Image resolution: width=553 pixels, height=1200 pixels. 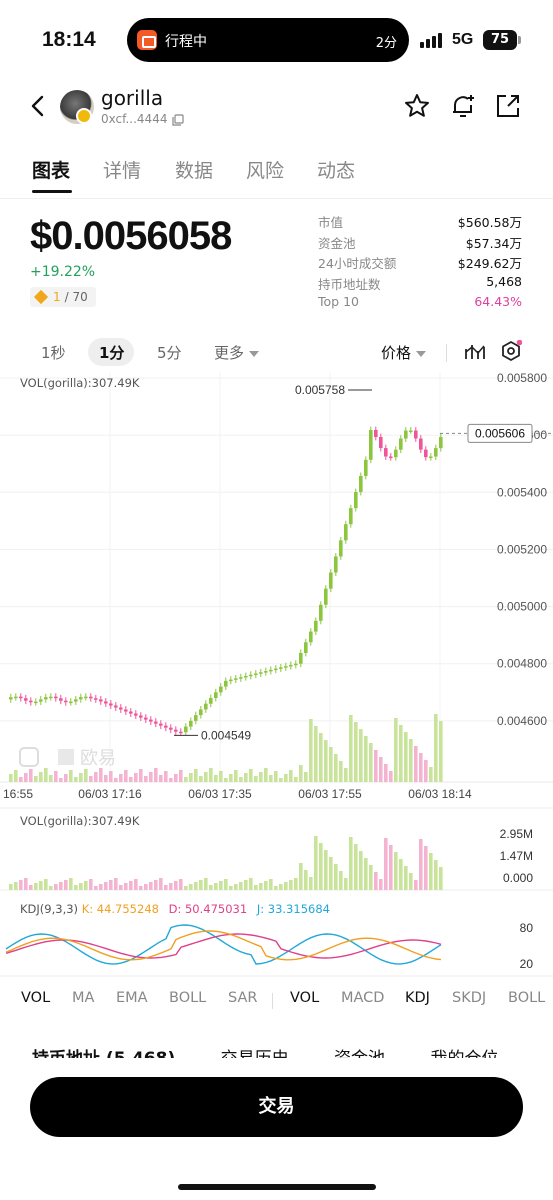 What do you see at coordinates (474, 351) in the screenshot?
I see `indicator-chart-icon` at bounding box center [474, 351].